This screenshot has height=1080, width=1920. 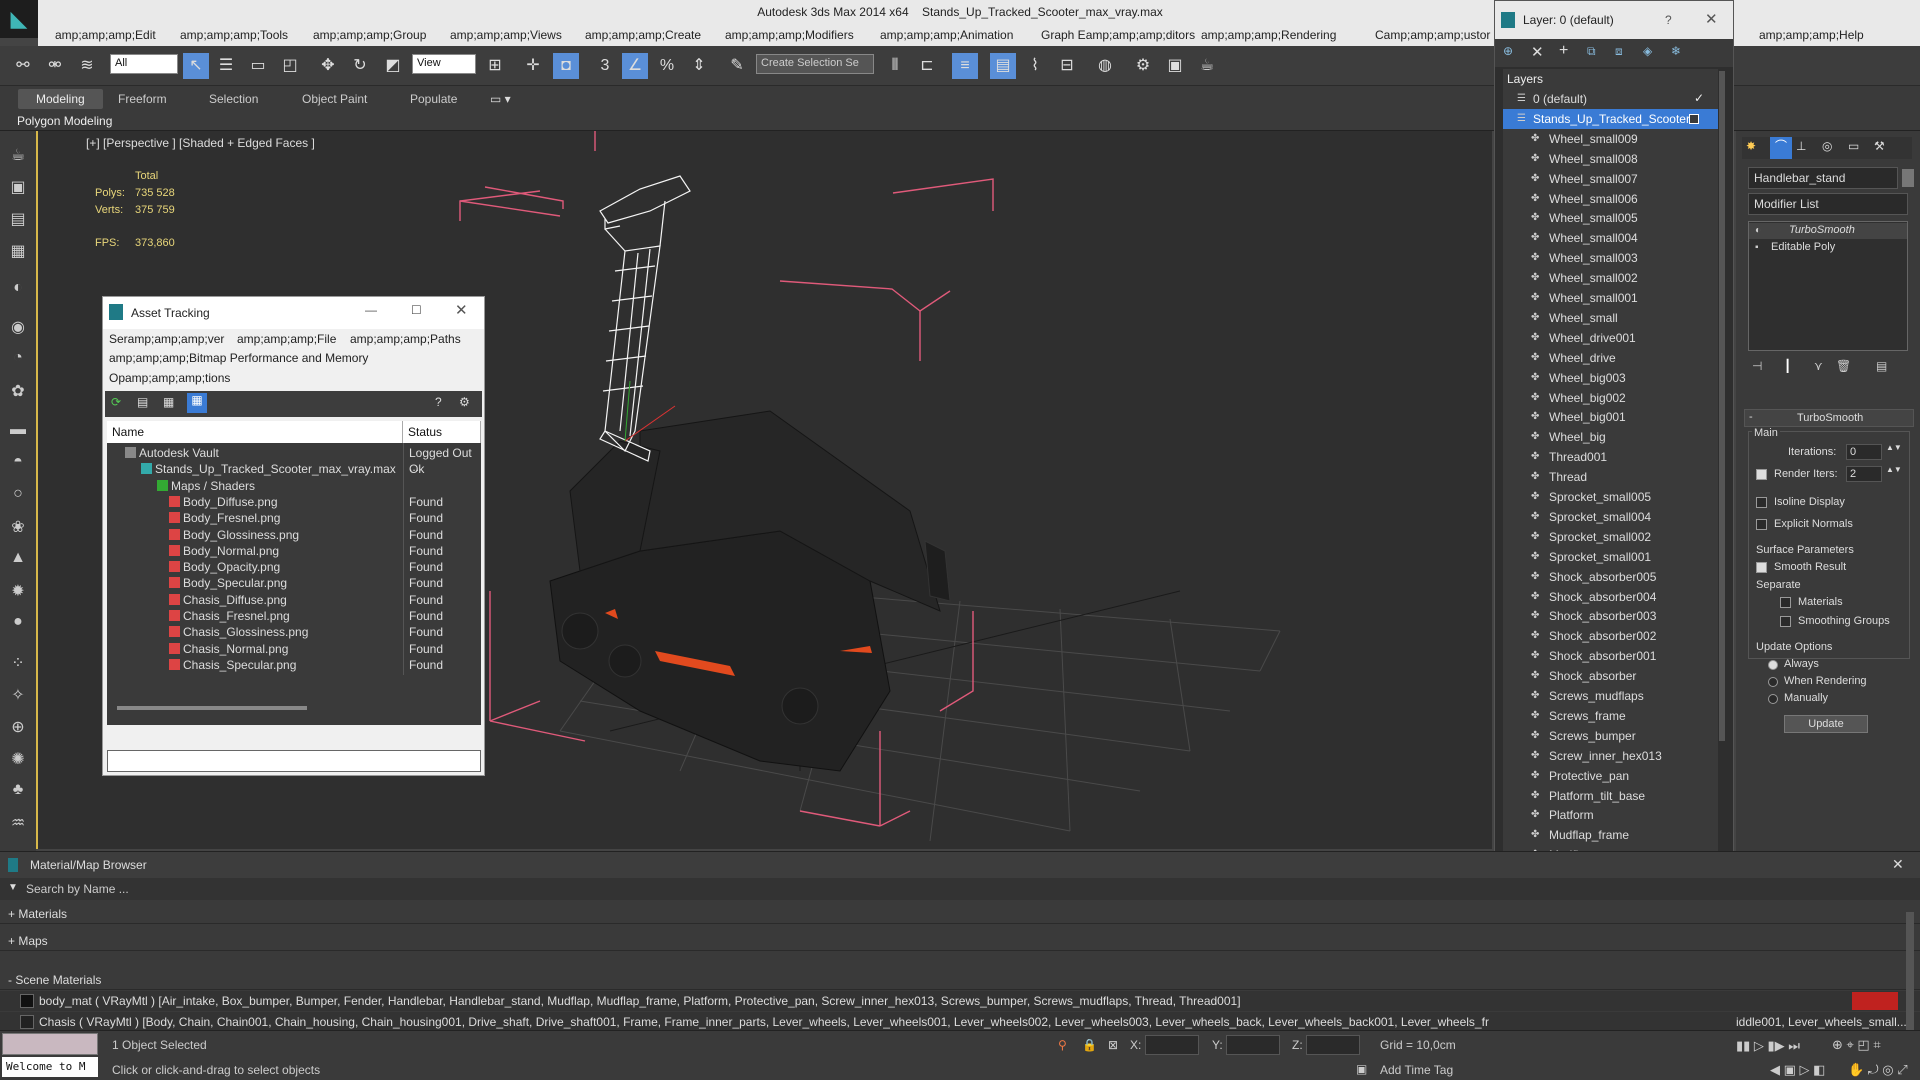 I want to click on helper-icon: ◔, so click(x=18, y=360).